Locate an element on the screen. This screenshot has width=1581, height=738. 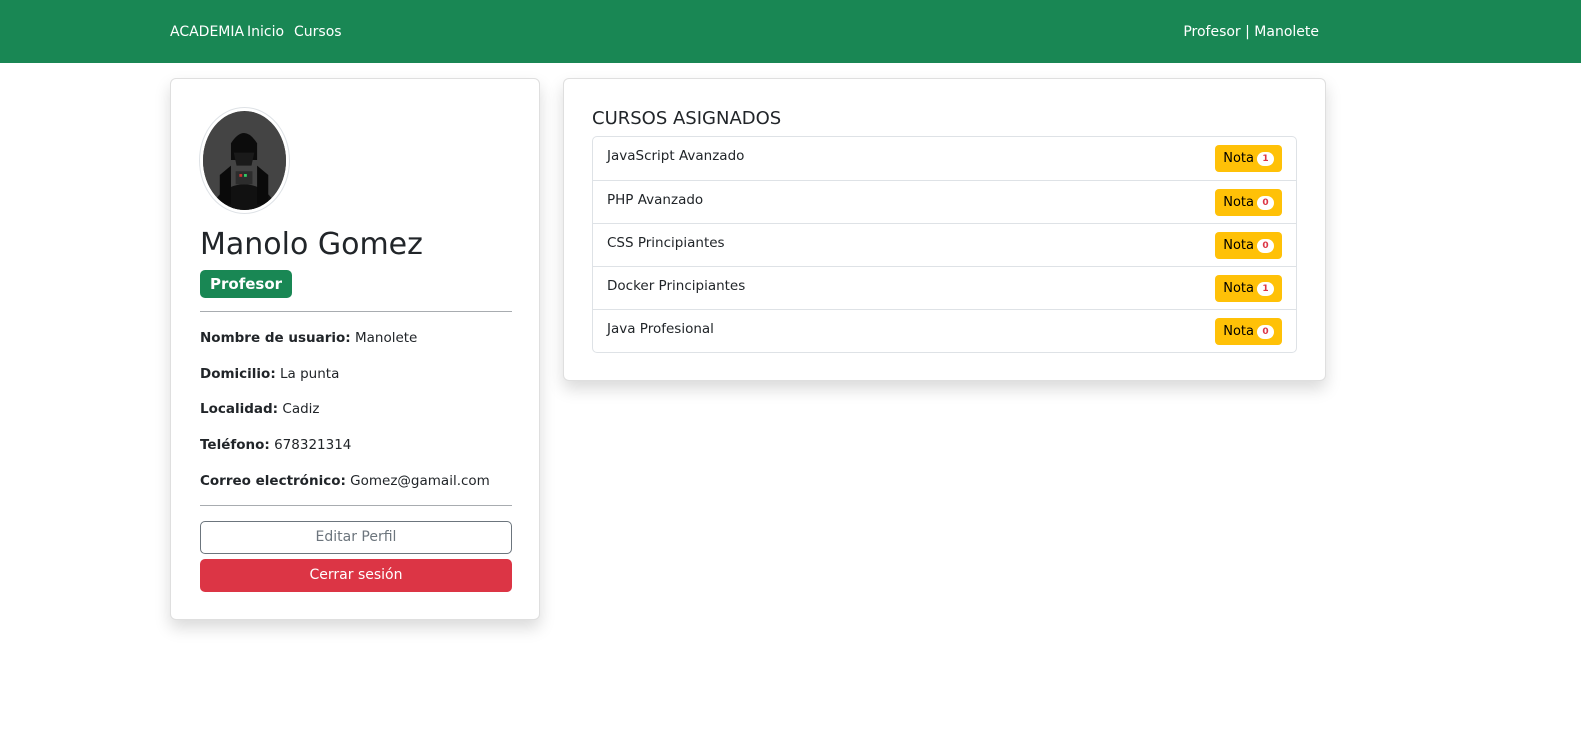
nav-link-cursos: Cursos is located at coordinates (318, 32).